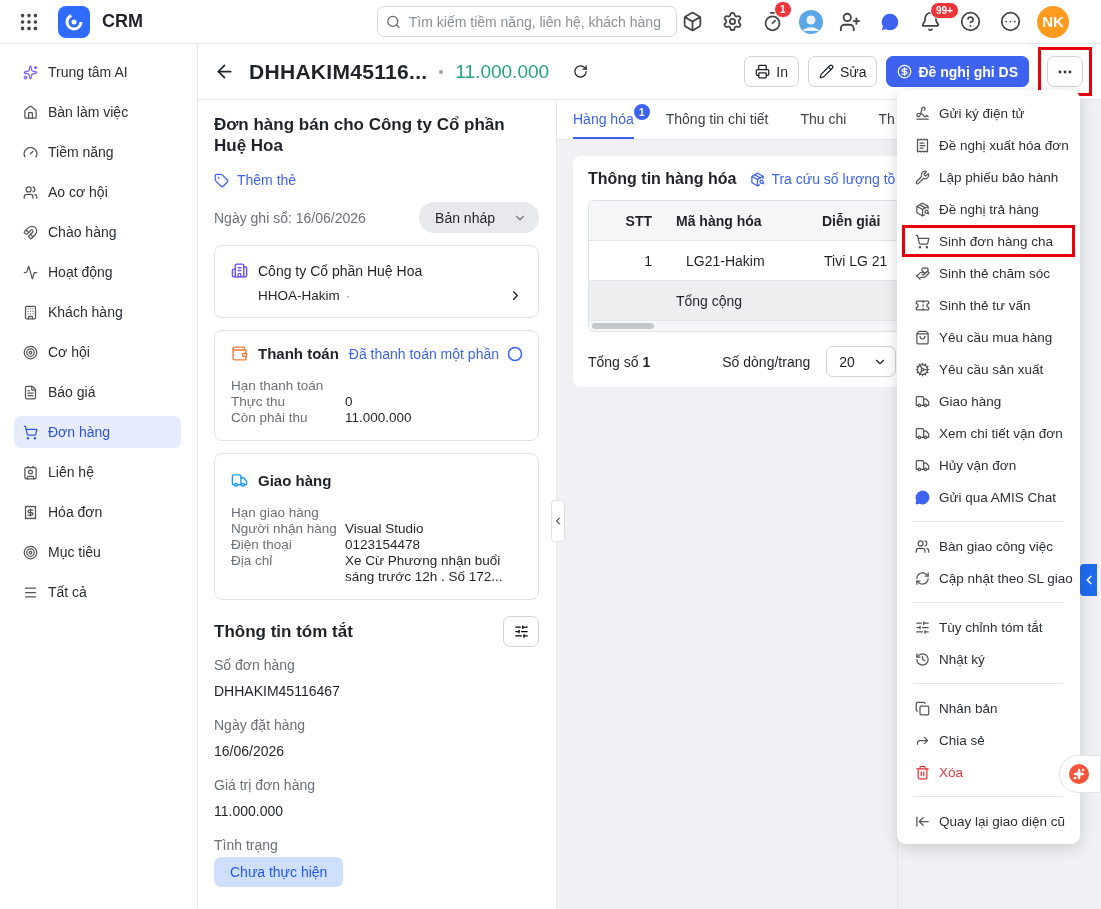 This screenshot has width=1101, height=909. Describe the element at coordinates (239, 353) in the screenshot. I see `wallet-icon` at that location.